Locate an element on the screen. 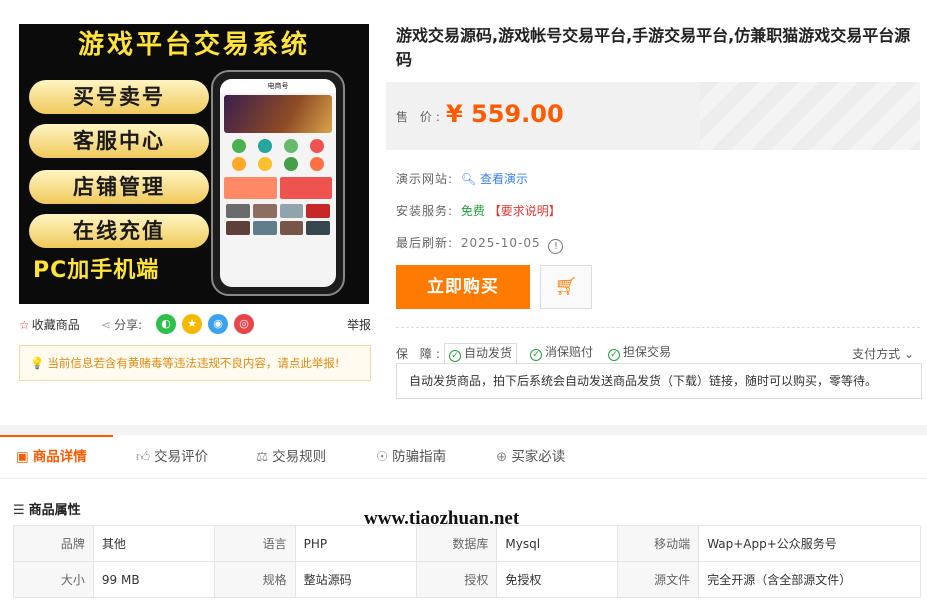 This screenshot has width=927, height=602. tab-anti-fraud: ☉ 防骗指南 is located at coordinates (411, 457).